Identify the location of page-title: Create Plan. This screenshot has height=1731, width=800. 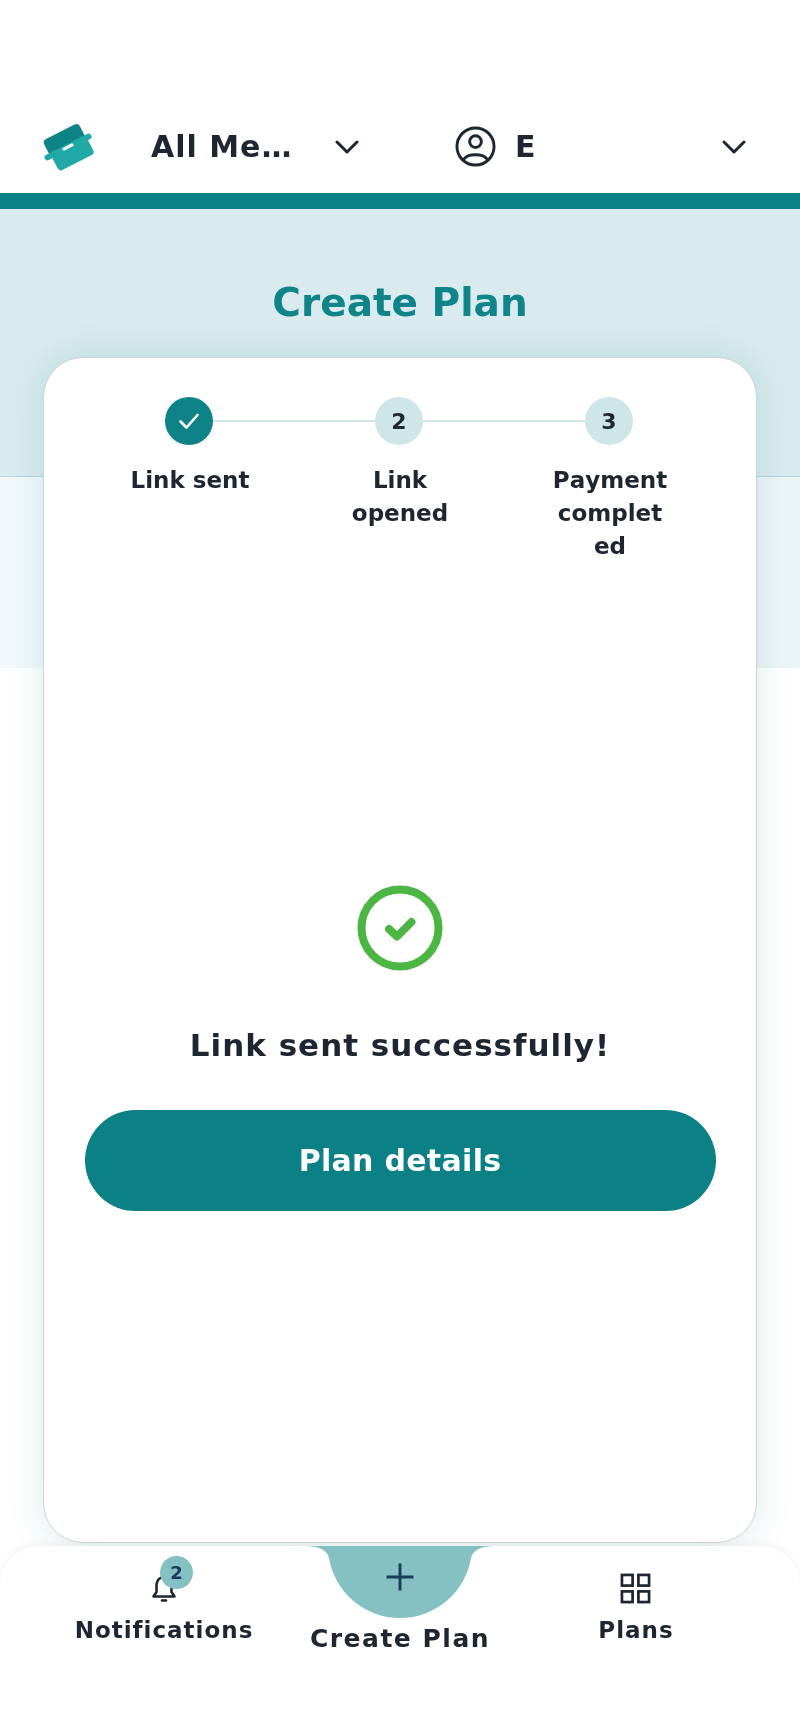
(400, 303).